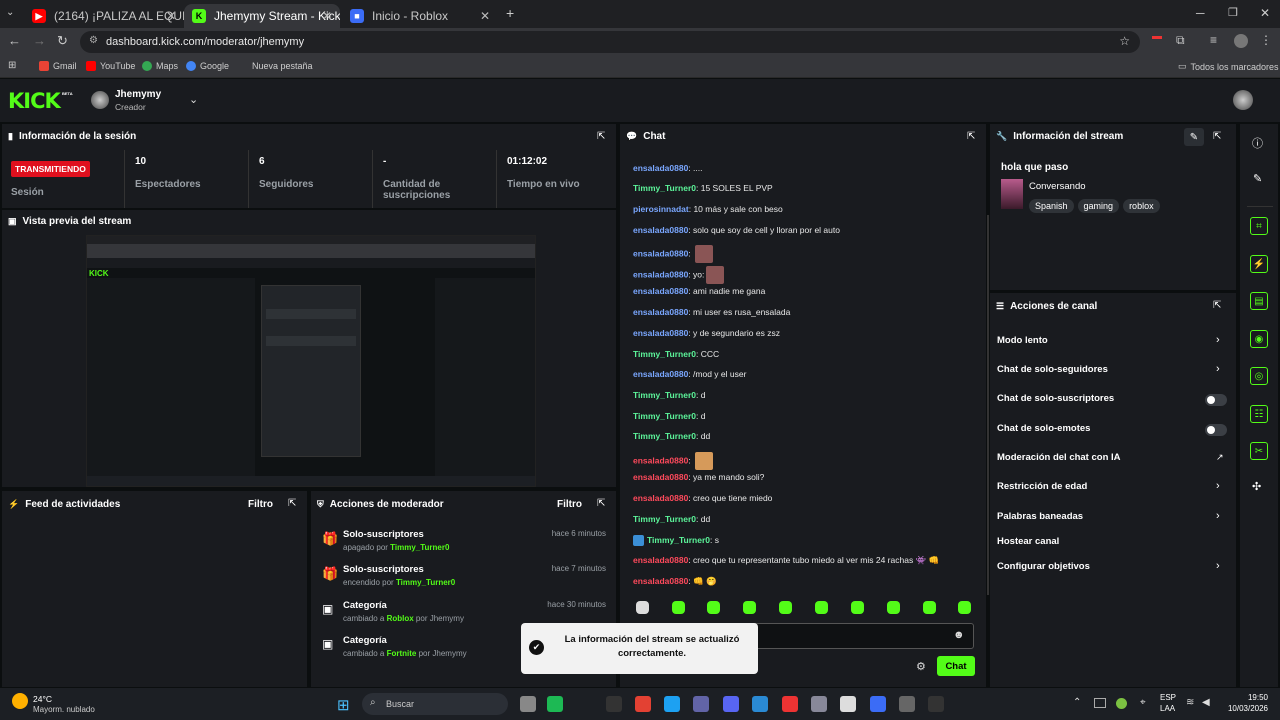 This screenshot has width=1280, height=720. What do you see at coordinates (760, 704) in the screenshot?
I see `file-explorer-icon` at bounding box center [760, 704].